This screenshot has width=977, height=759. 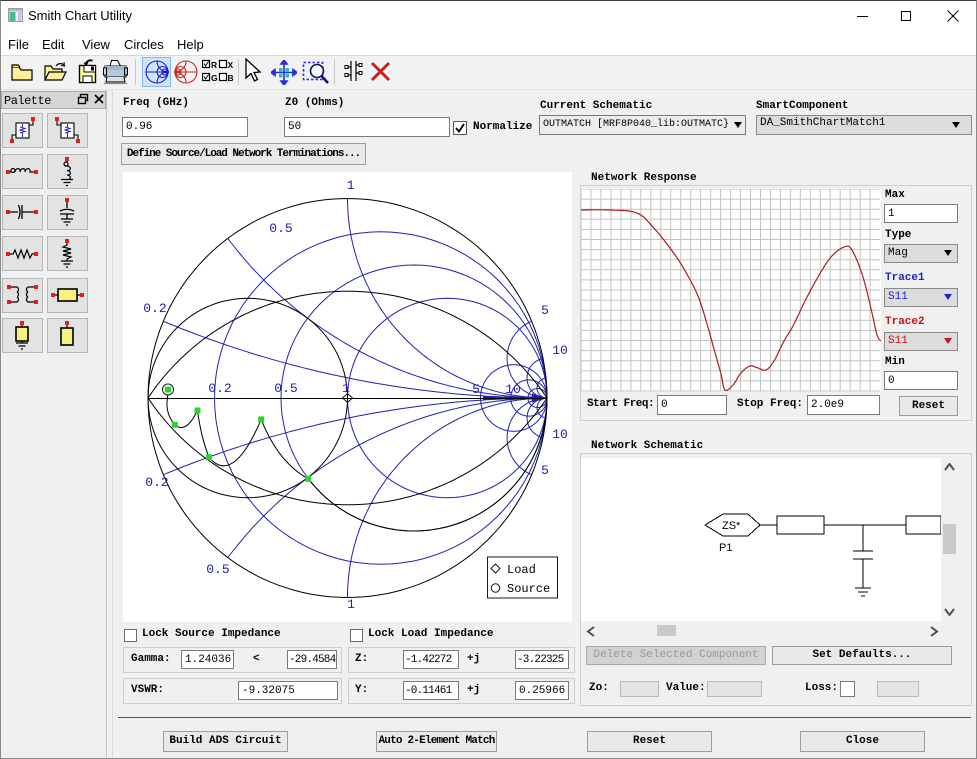 I want to click on svg-text: R, so click(x=214, y=65).